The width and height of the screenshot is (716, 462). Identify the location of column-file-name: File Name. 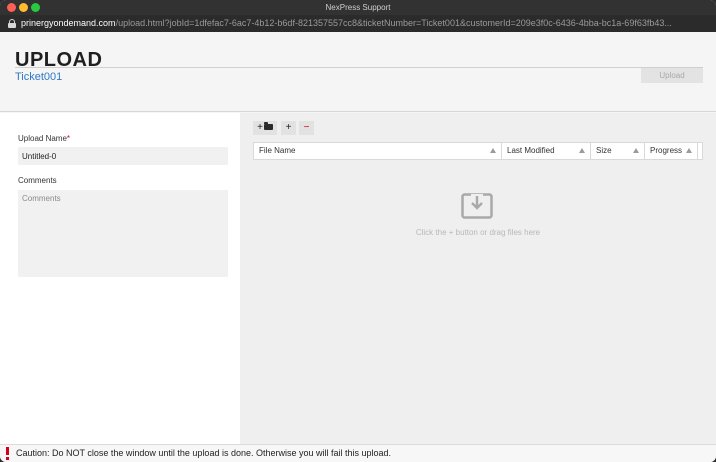
(378, 151).